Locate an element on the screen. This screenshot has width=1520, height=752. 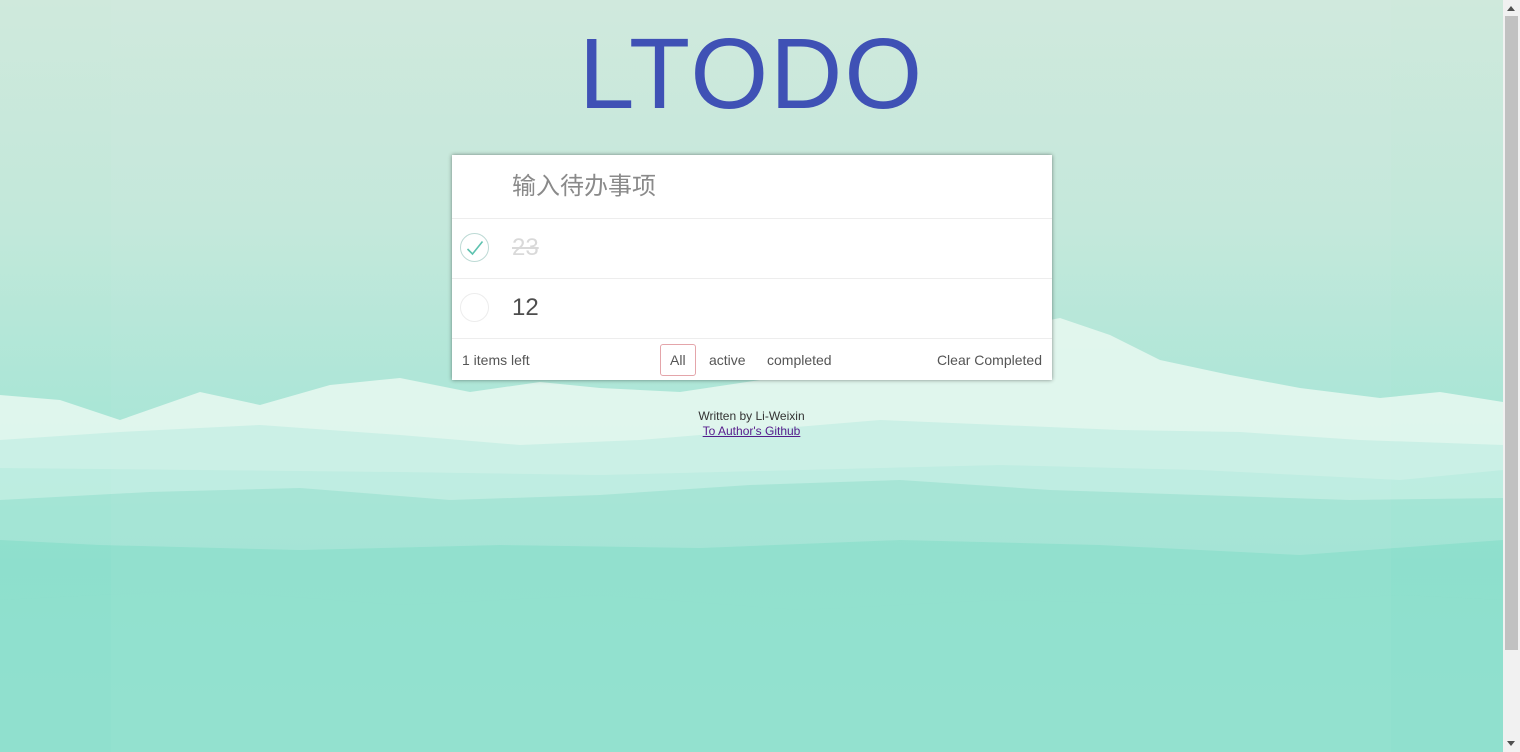
check-icon is located at coordinates (475, 248).